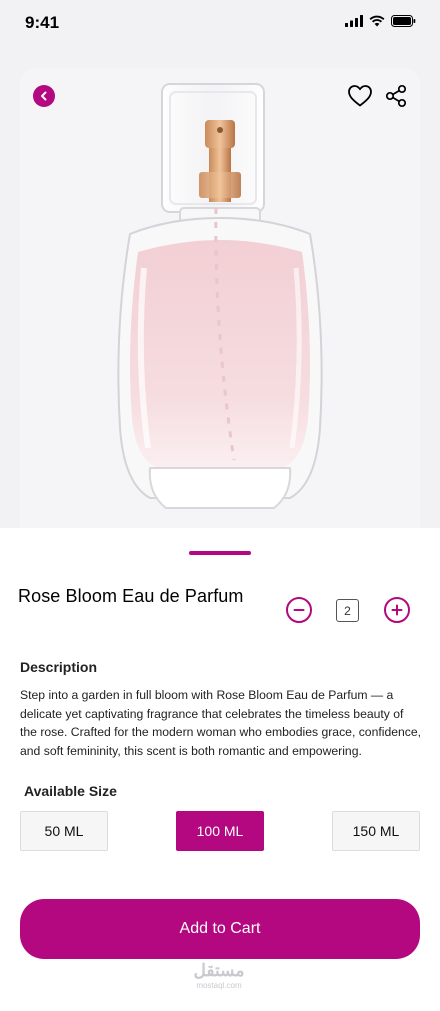  I want to click on watermark-logo: مستقل mostaql.com, so click(219, 976).